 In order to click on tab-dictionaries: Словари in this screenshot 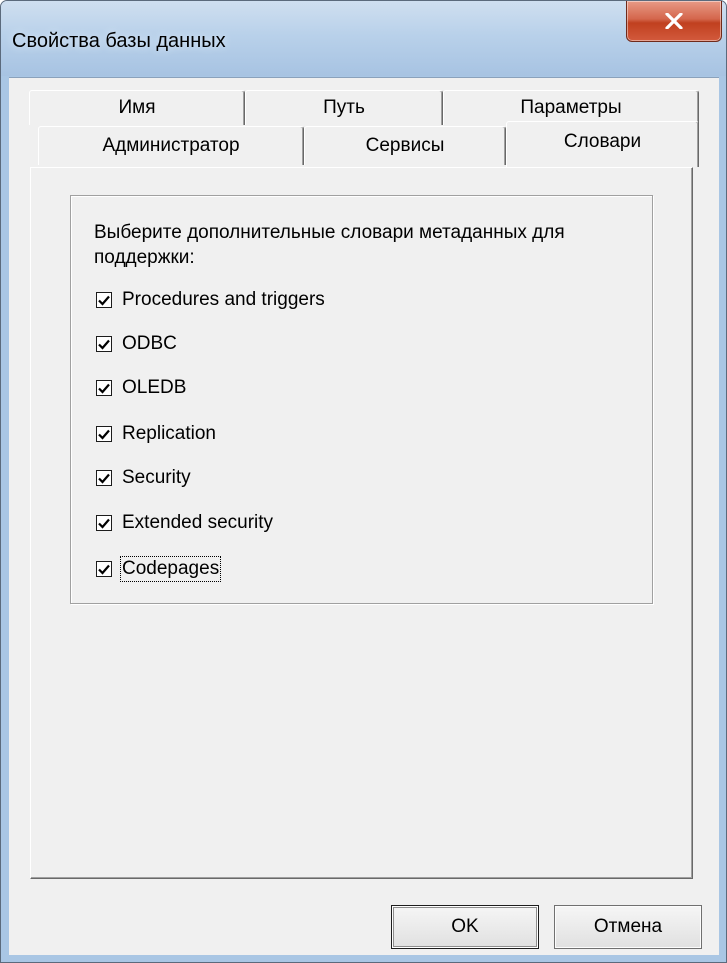, I will do `click(602, 144)`.